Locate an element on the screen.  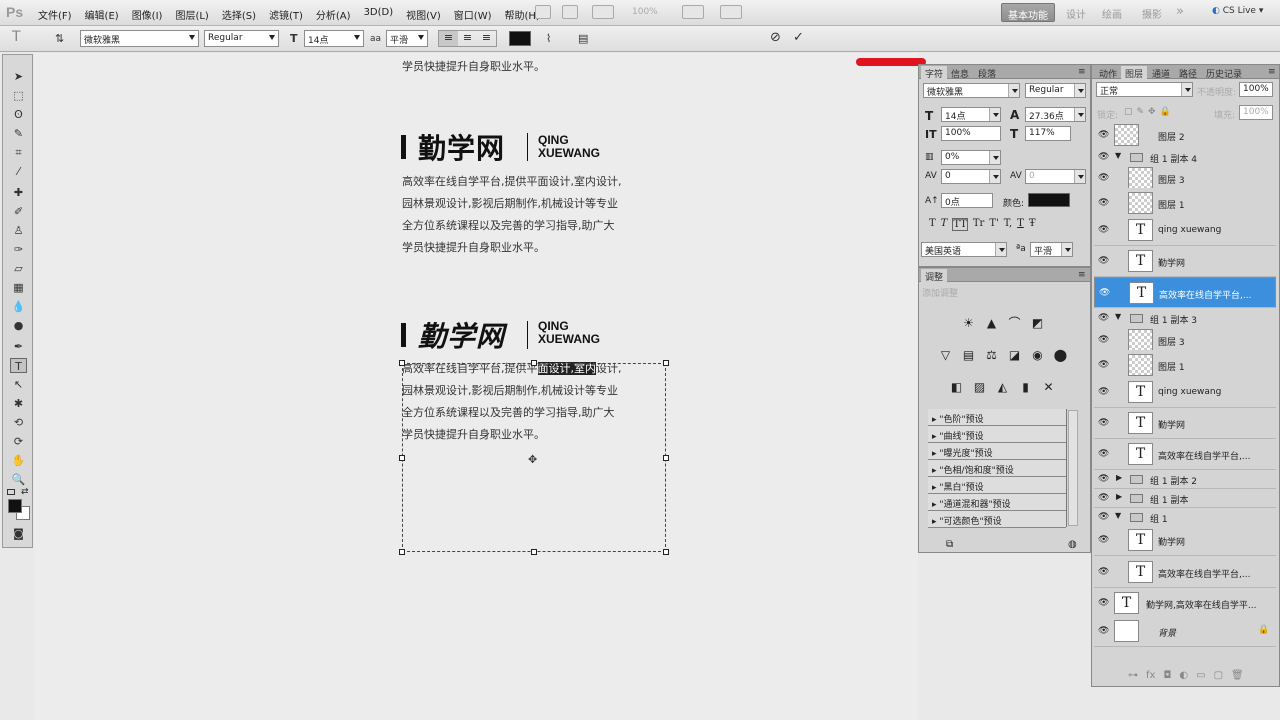
tab-info: 信息 is located at coordinates (960, 73).